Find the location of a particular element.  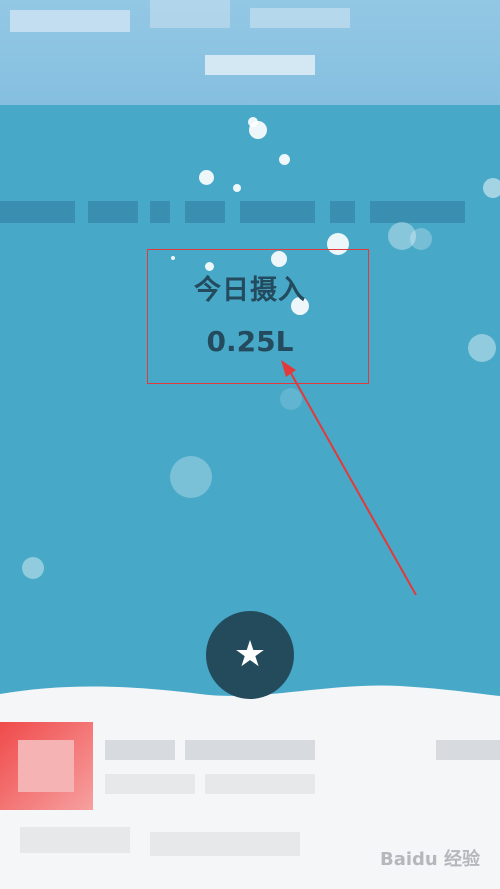

star-icon: ★ is located at coordinates (250, 654).